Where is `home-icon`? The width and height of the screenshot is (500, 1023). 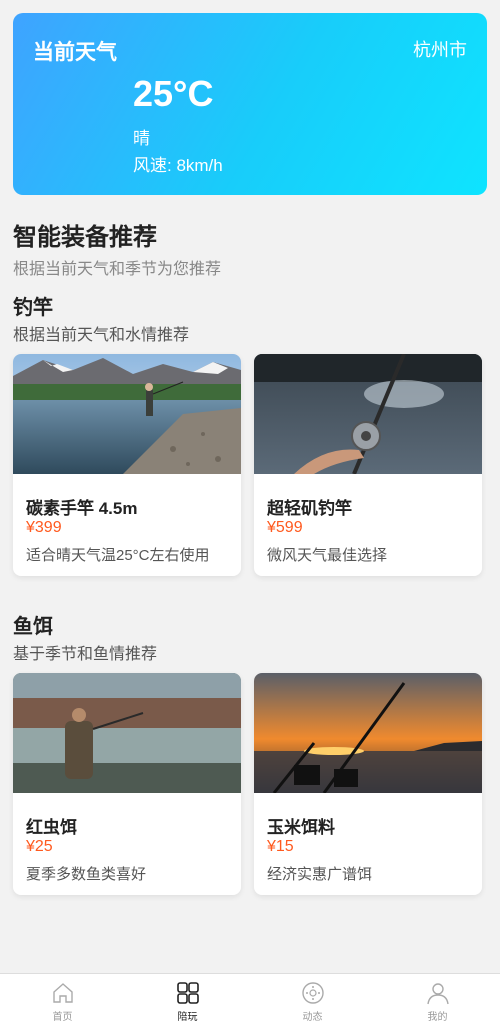 home-icon is located at coordinates (62, 993).